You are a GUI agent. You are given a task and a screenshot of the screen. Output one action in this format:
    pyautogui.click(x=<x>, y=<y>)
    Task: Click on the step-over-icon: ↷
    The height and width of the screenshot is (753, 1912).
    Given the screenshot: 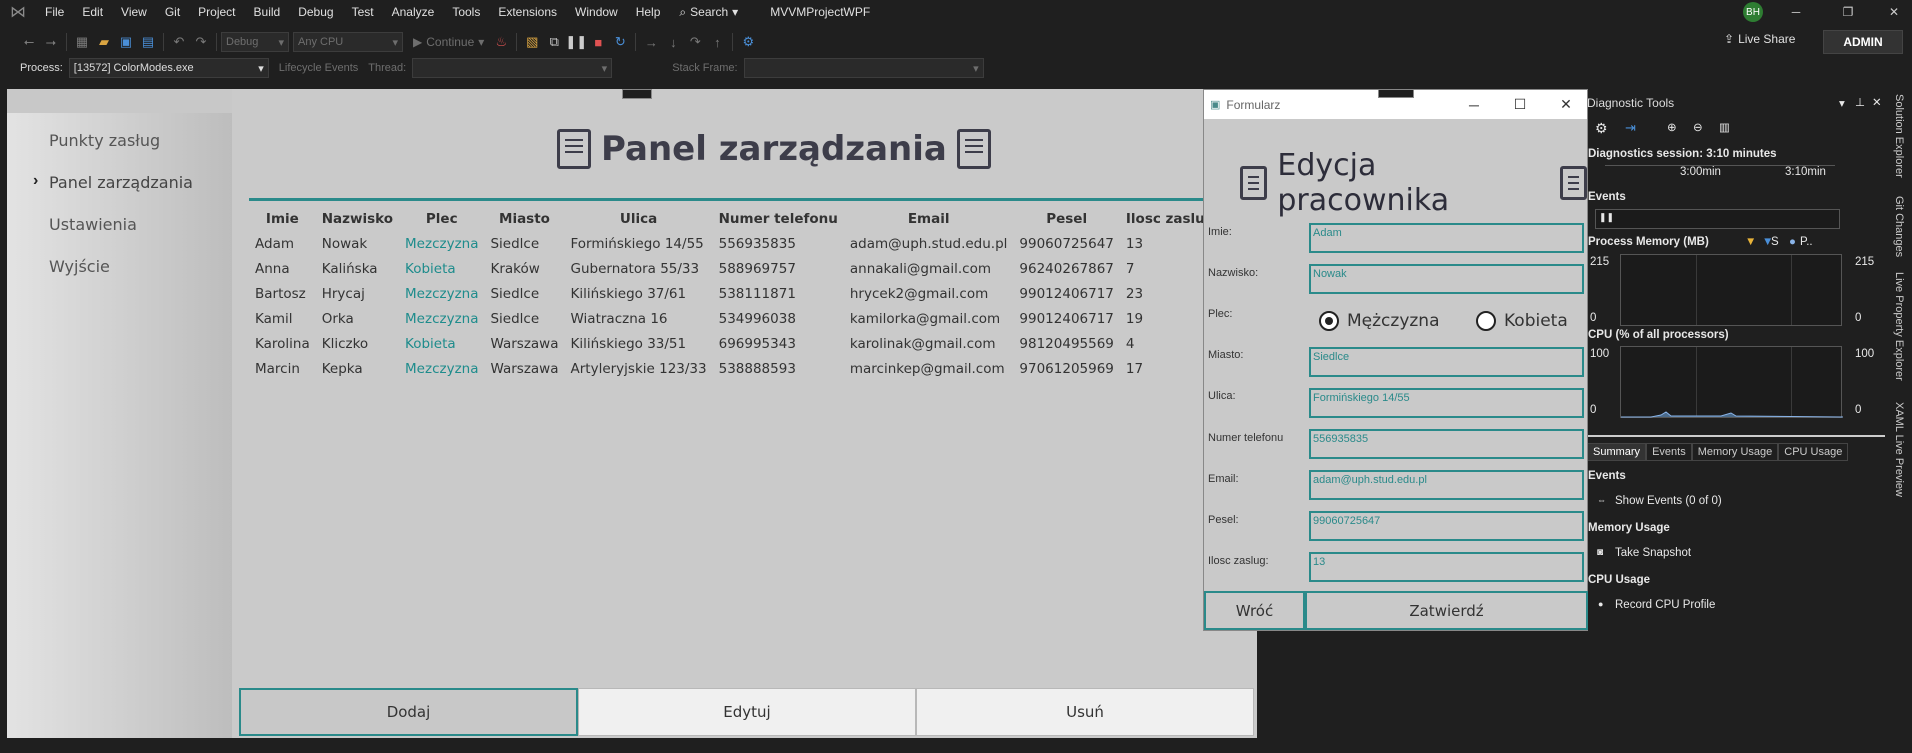 What is the action you would take?
    pyautogui.click(x=695, y=42)
    